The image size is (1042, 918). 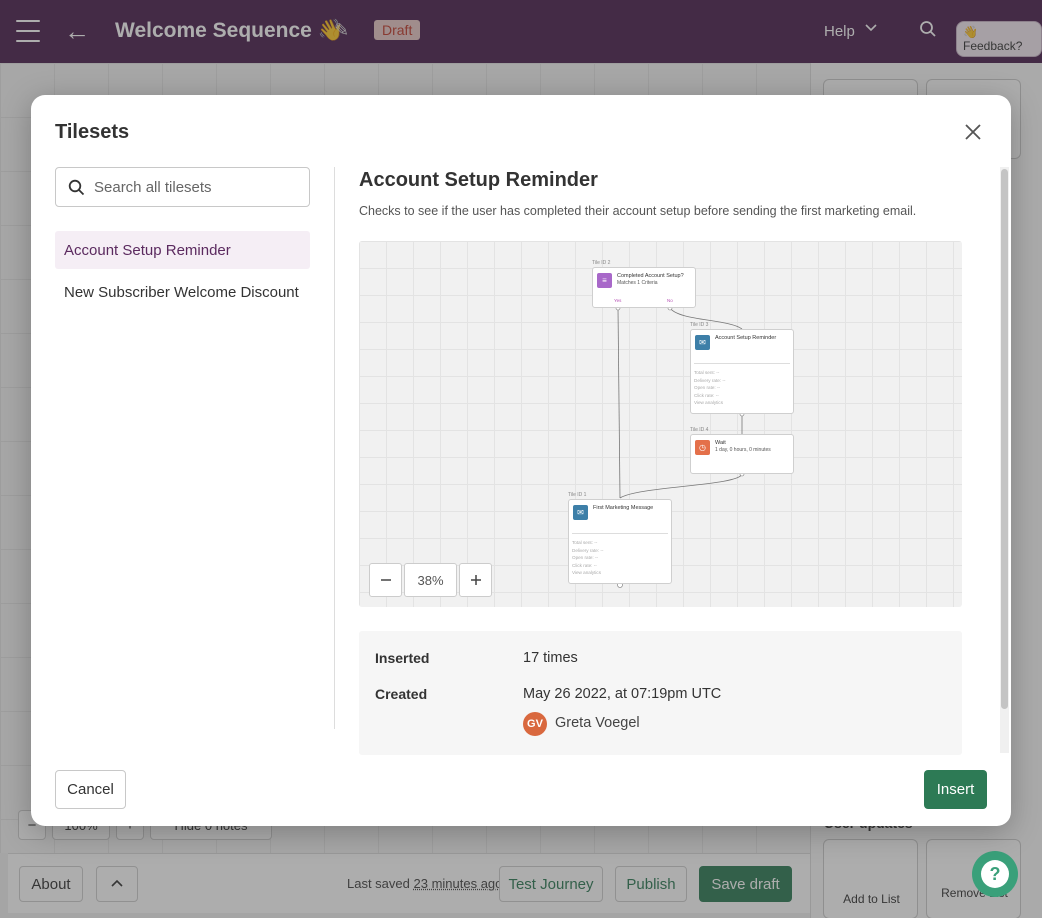 I want to click on condition-icon: ≡, so click(x=604, y=280).